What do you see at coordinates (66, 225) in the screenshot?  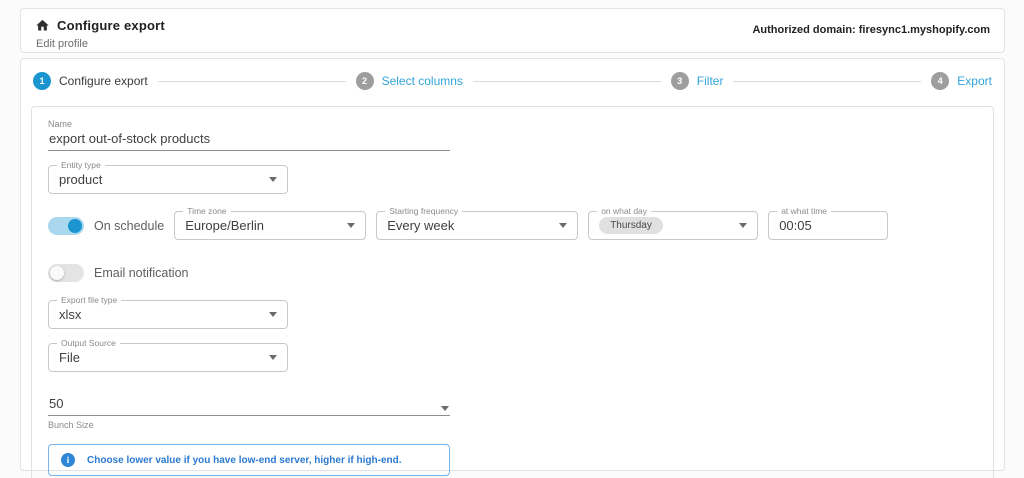 I see `on-schedule-toggle` at bounding box center [66, 225].